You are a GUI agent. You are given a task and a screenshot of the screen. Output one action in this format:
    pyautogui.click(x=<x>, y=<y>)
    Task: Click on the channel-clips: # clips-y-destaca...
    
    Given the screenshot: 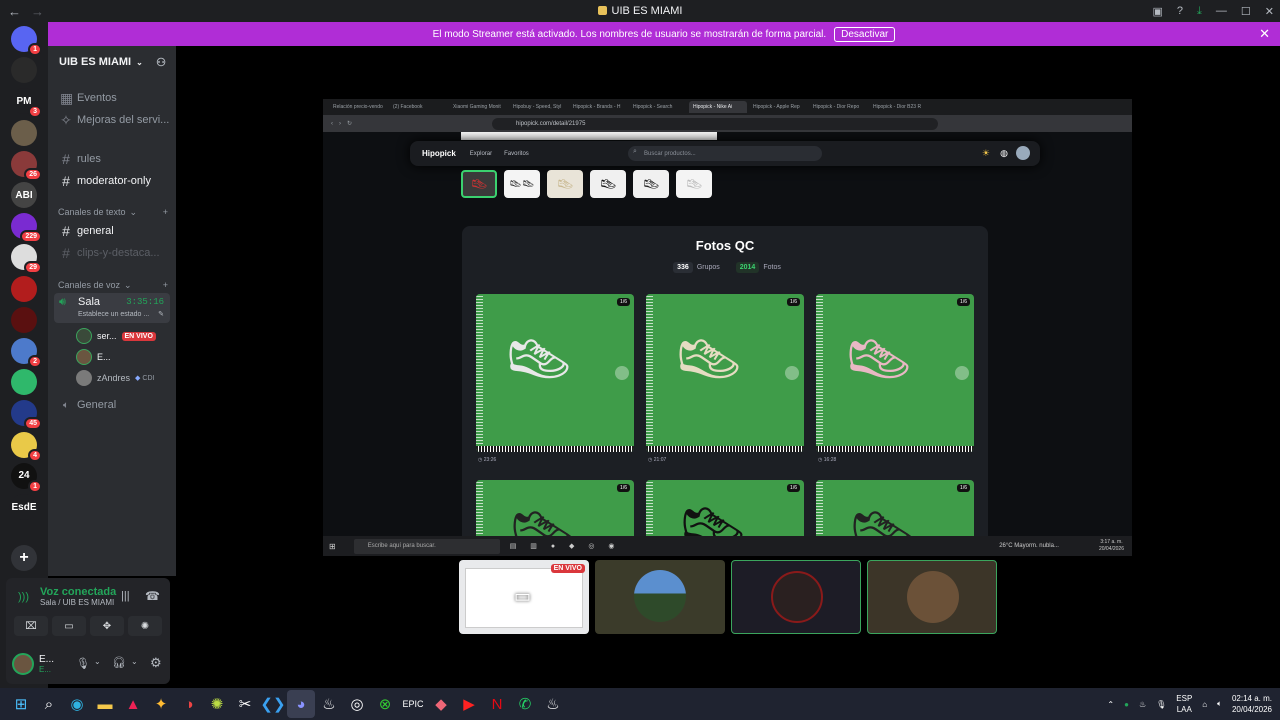 What is the action you would take?
    pyautogui.click(x=112, y=253)
    